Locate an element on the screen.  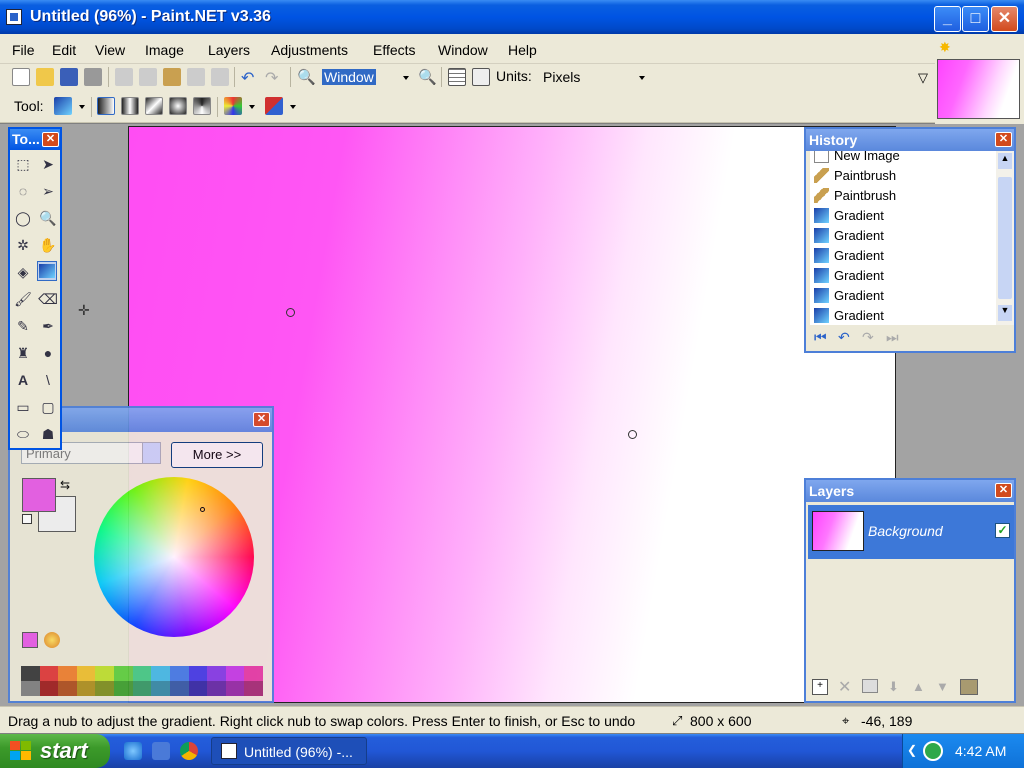
units-dropdown: Pixels is located at coordinates (594, 77).